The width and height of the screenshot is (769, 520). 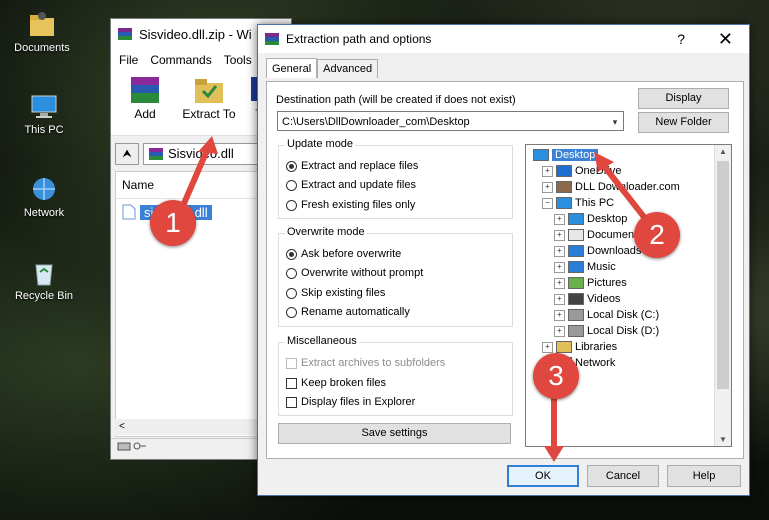 I want to click on arrow-3-head, so click(x=554, y=454).